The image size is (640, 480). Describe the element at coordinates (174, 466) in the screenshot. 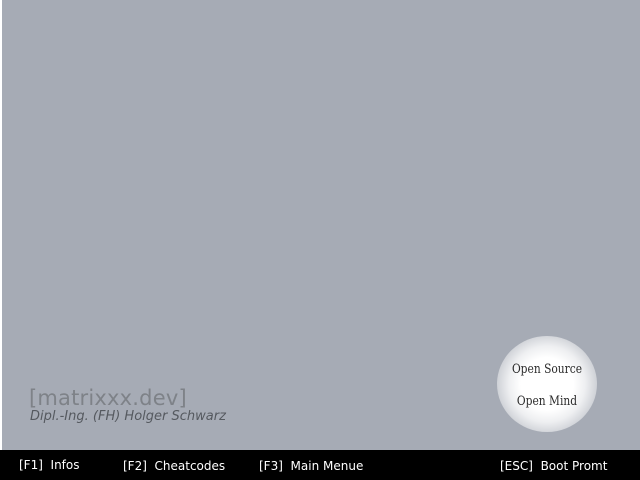

I see `f2-cheatcodes-key: [F2] Cheatcodes` at that location.